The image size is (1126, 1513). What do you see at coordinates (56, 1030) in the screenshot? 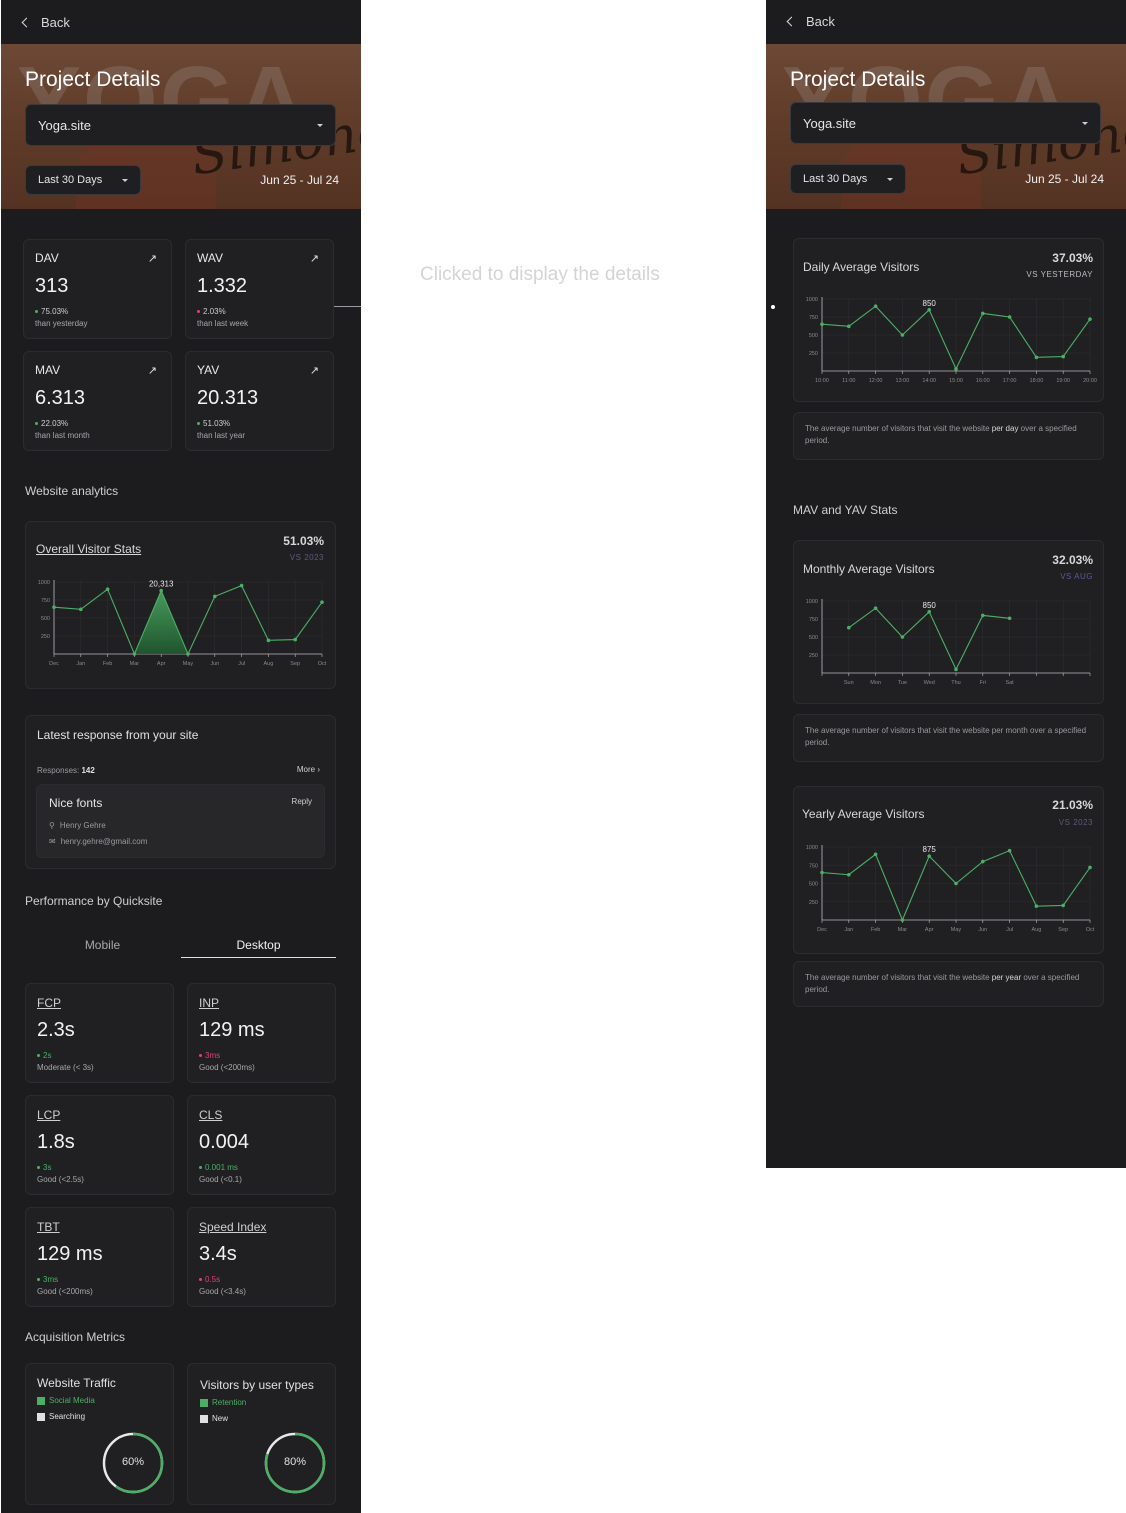
I see `perf-value: 2.3s` at bounding box center [56, 1030].